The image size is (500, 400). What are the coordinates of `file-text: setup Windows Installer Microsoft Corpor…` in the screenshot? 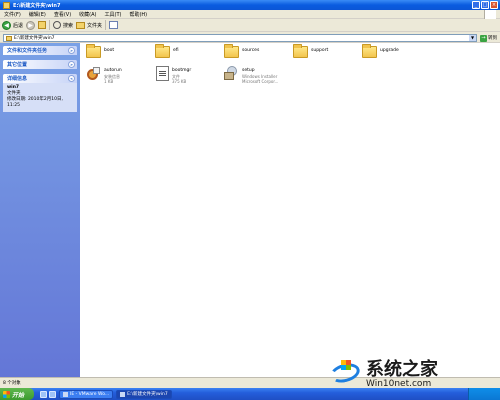 It's located at (260, 75).